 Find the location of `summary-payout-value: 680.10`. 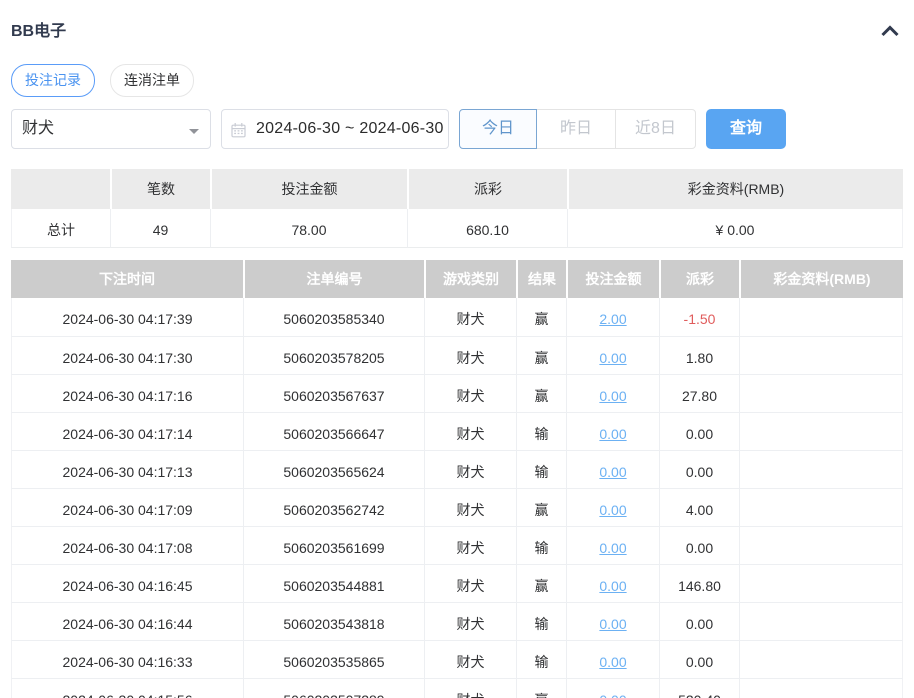

summary-payout-value: 680.10 is located at coordinates (487, 228).